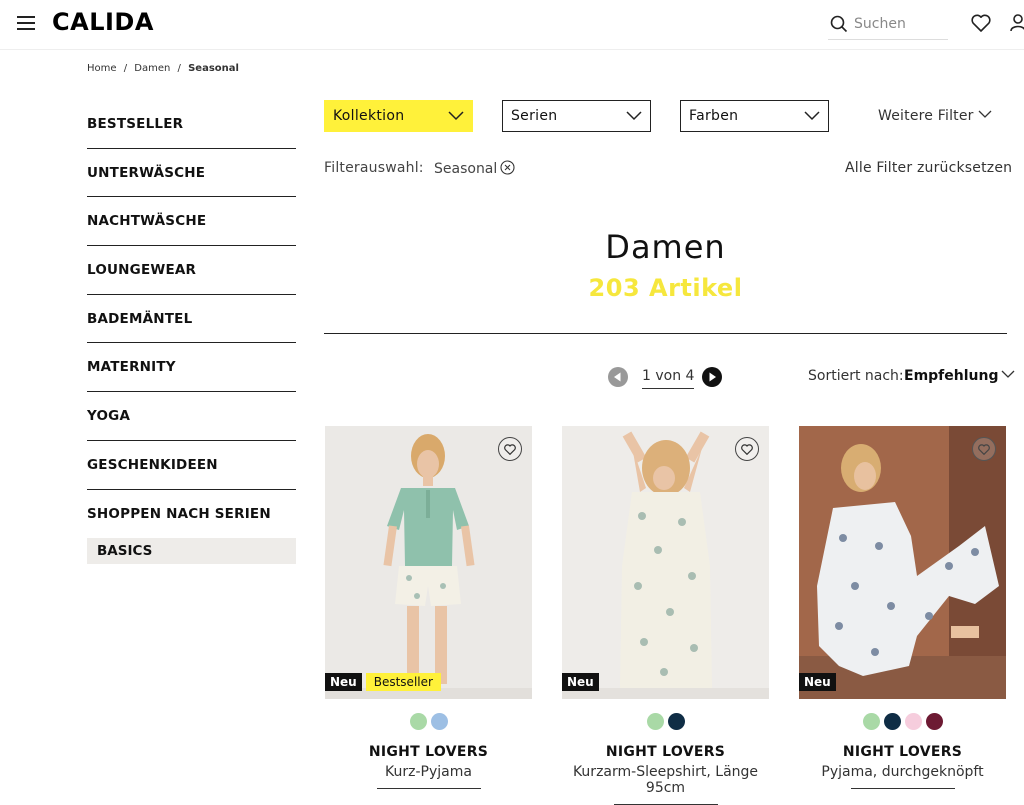 The image size is (1024, 805). Describe the element at coordinates (191, 173) in the screenshot. I see `sidebar-item-unterwaesche: UNTERWÄSCHE` at that location.